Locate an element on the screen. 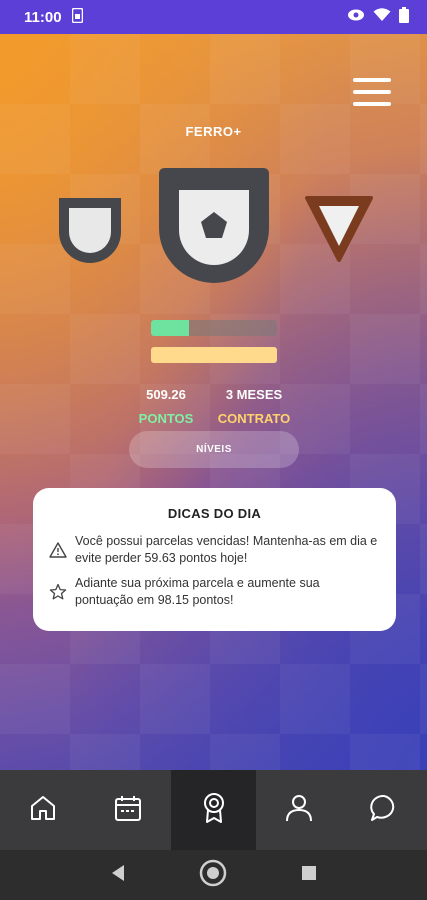 This screenshot has width=427, height=900. home-circle-icon is located at coordinates (213, 875).